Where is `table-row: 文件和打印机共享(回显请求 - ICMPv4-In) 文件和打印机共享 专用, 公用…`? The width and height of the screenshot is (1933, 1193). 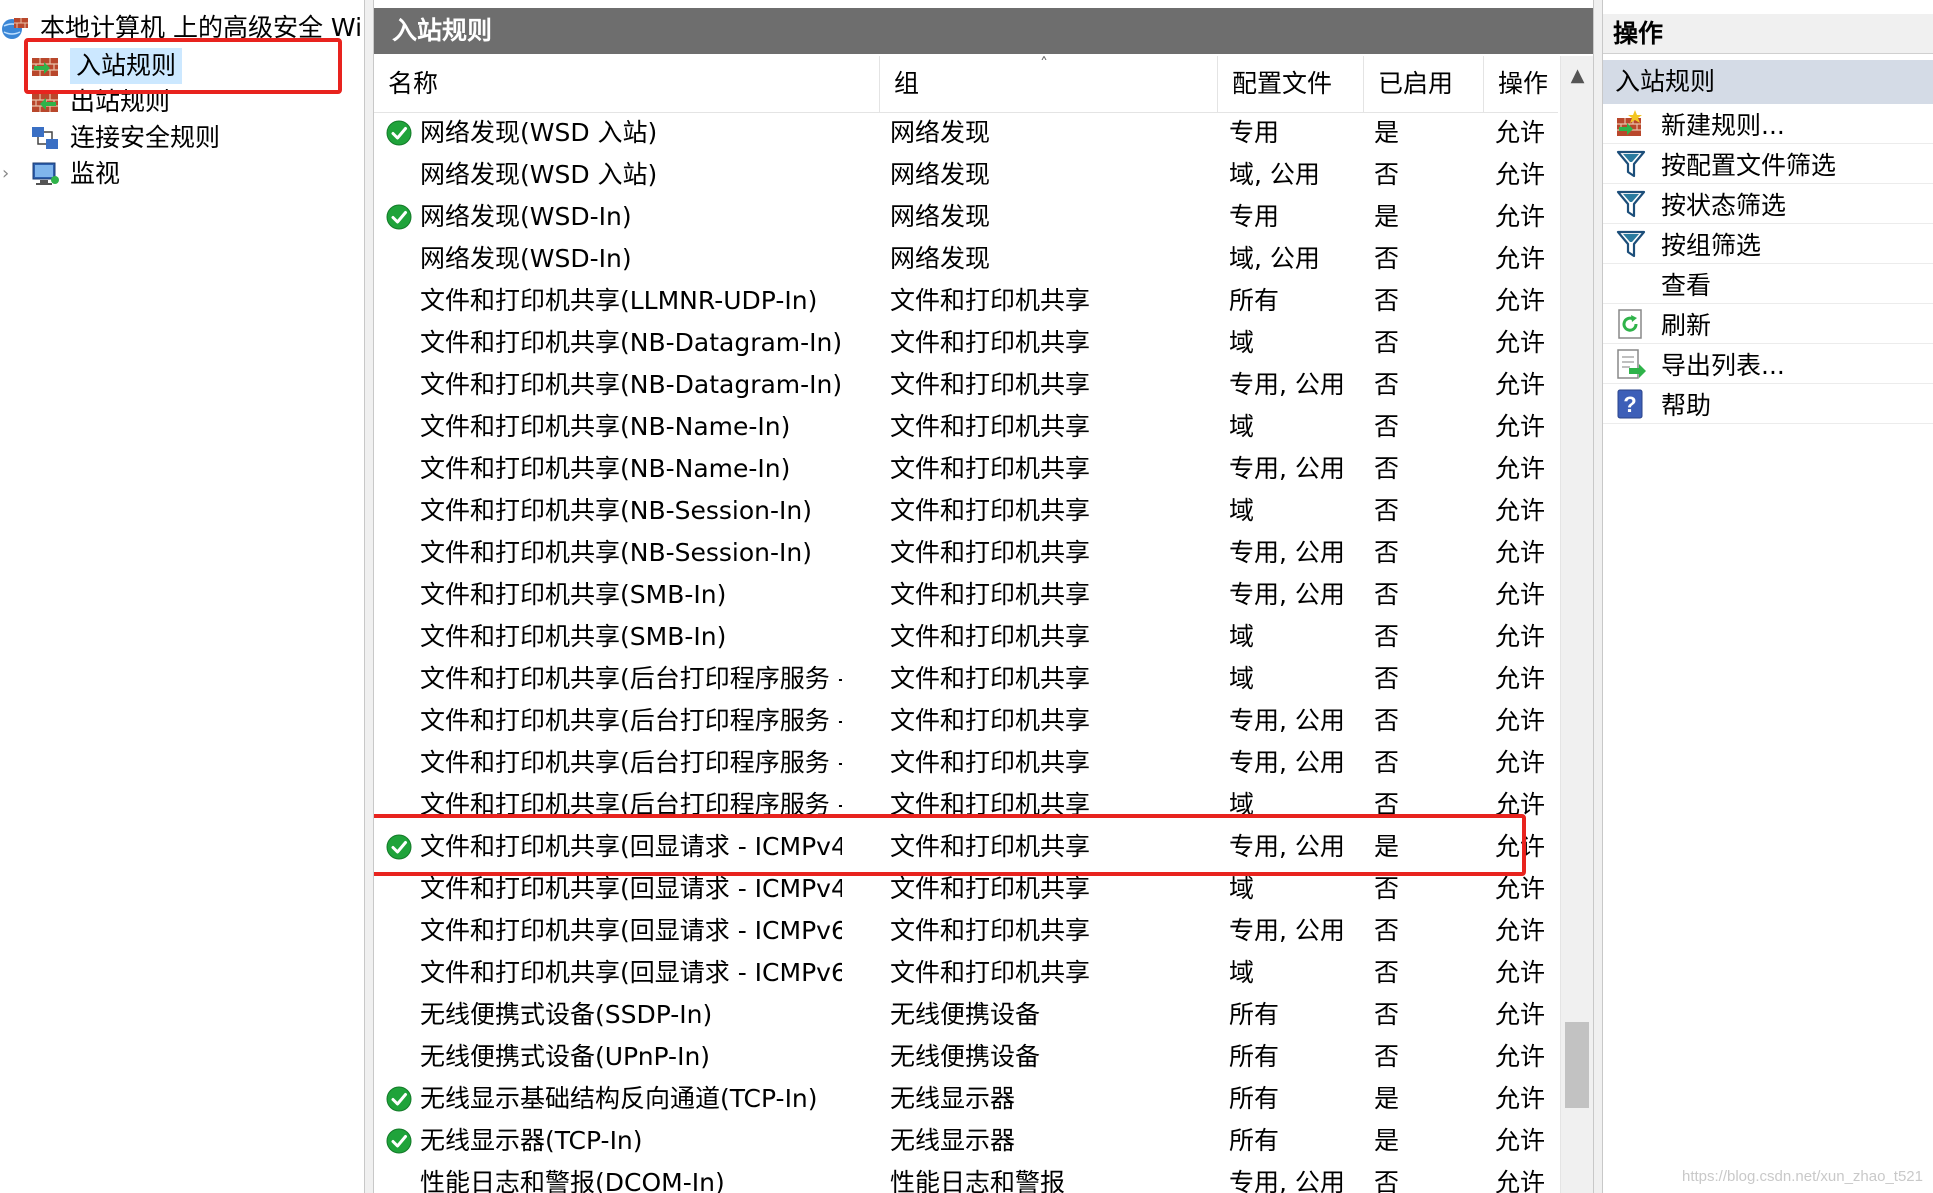
table-row: 文件和打印机共享(回显请求 - ICMPv4-In) 文件和打印机共享 专用, 公用… is located at coordinates (966, 847).